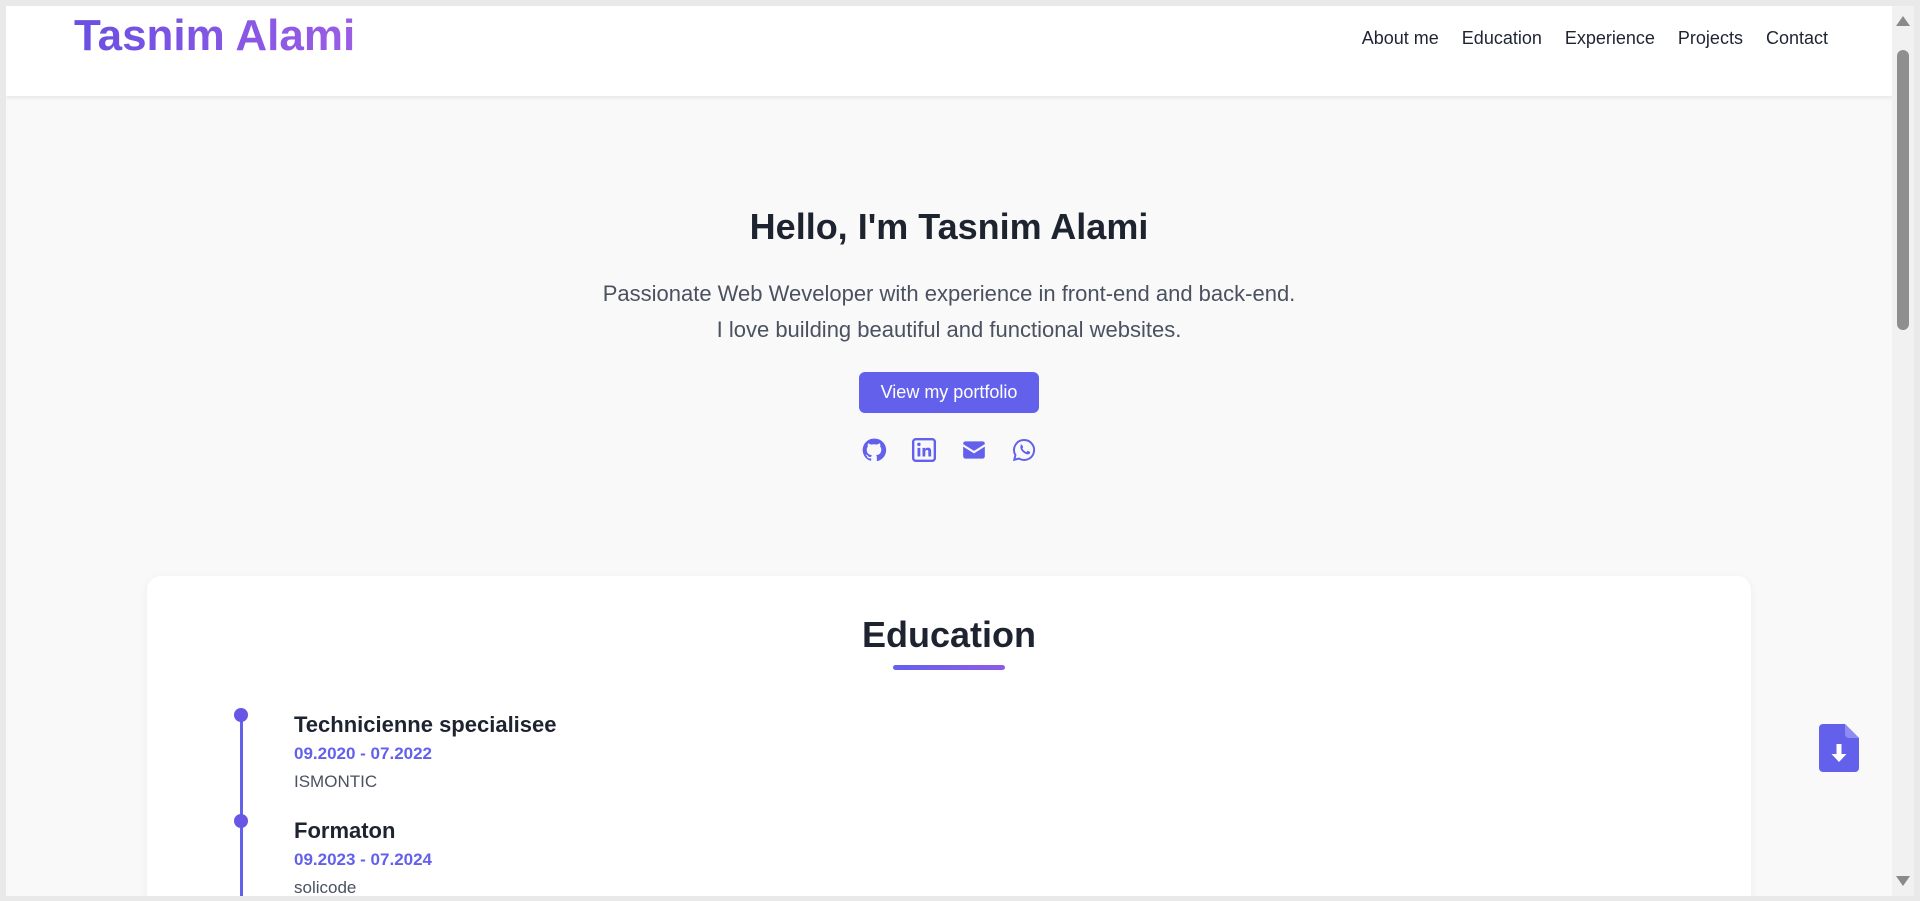  What do you see at coordinates (1903, 21) in the screenshot?
I see `scroll-up-icon` at bounding box center [1903, 21].